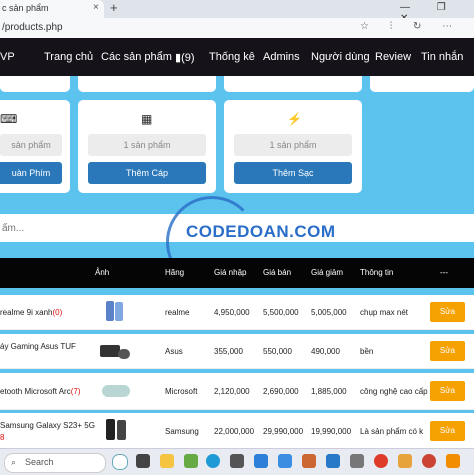 This screenshot has height=475, width=474. What do you see at coordinates (393, 57) in the screenshot?
I see `nav-review: Review` at bounding box center [393, 57].